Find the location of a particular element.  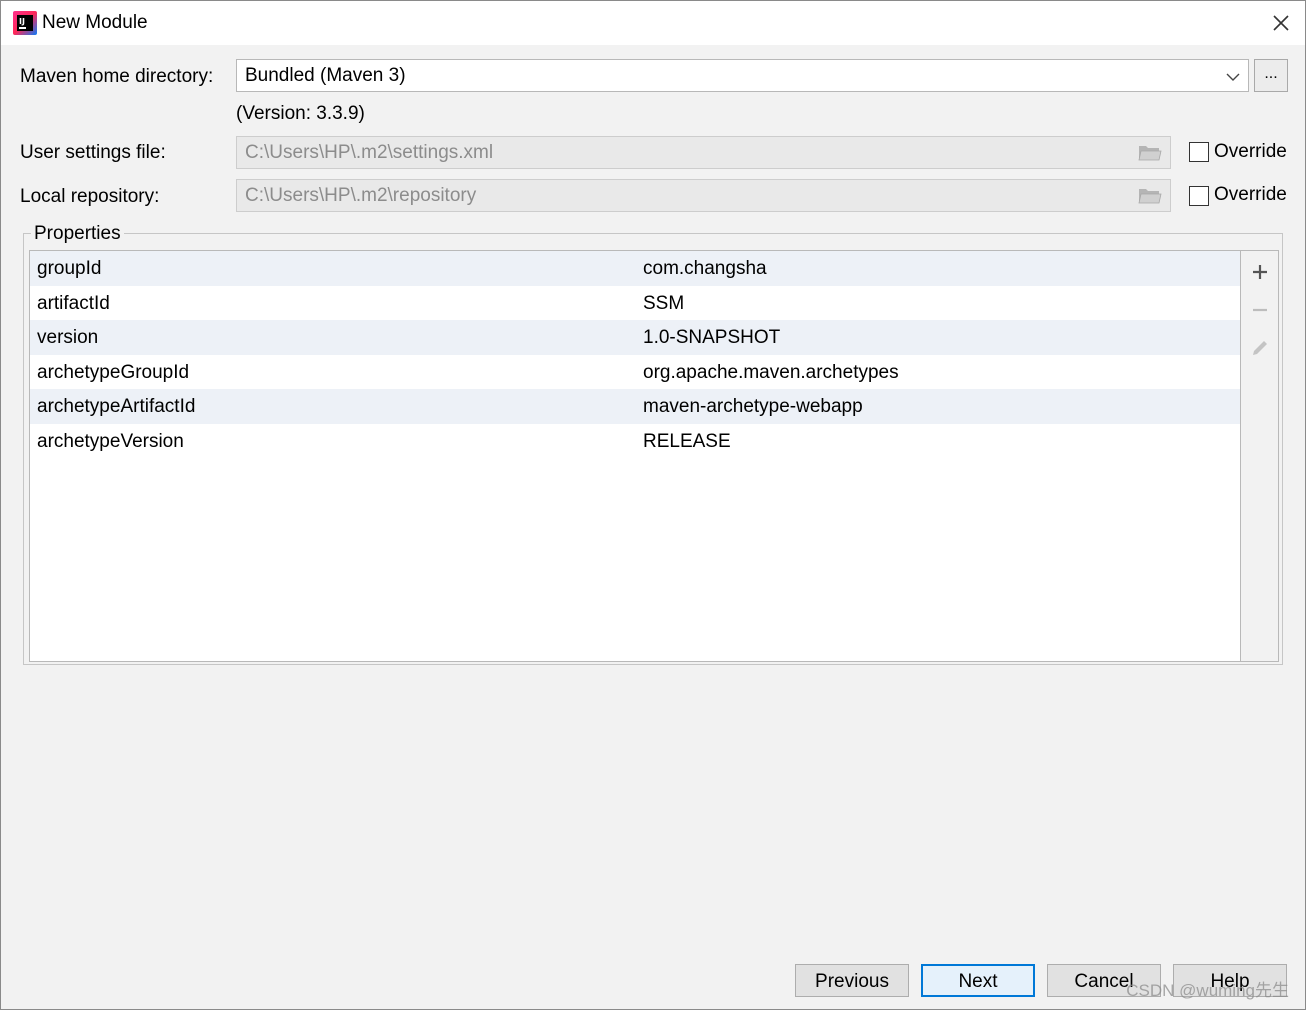

property-key: groupId is located at coordinates (69, 268).